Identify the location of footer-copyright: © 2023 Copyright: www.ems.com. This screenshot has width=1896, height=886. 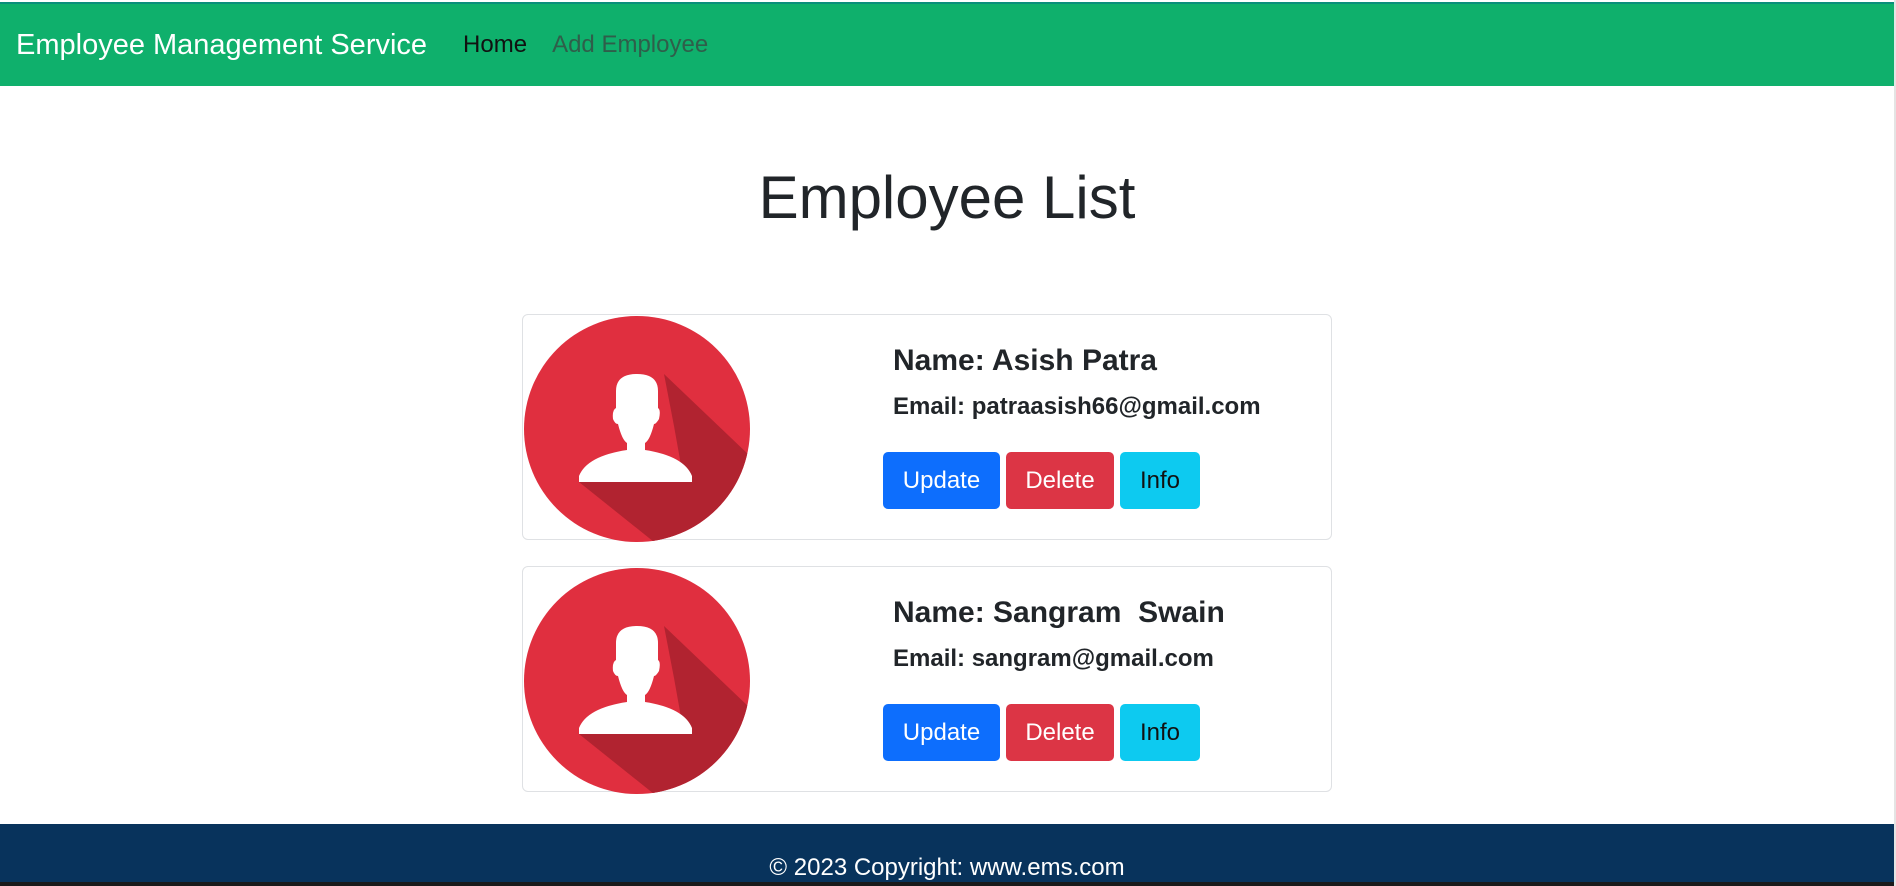
(947, 867).